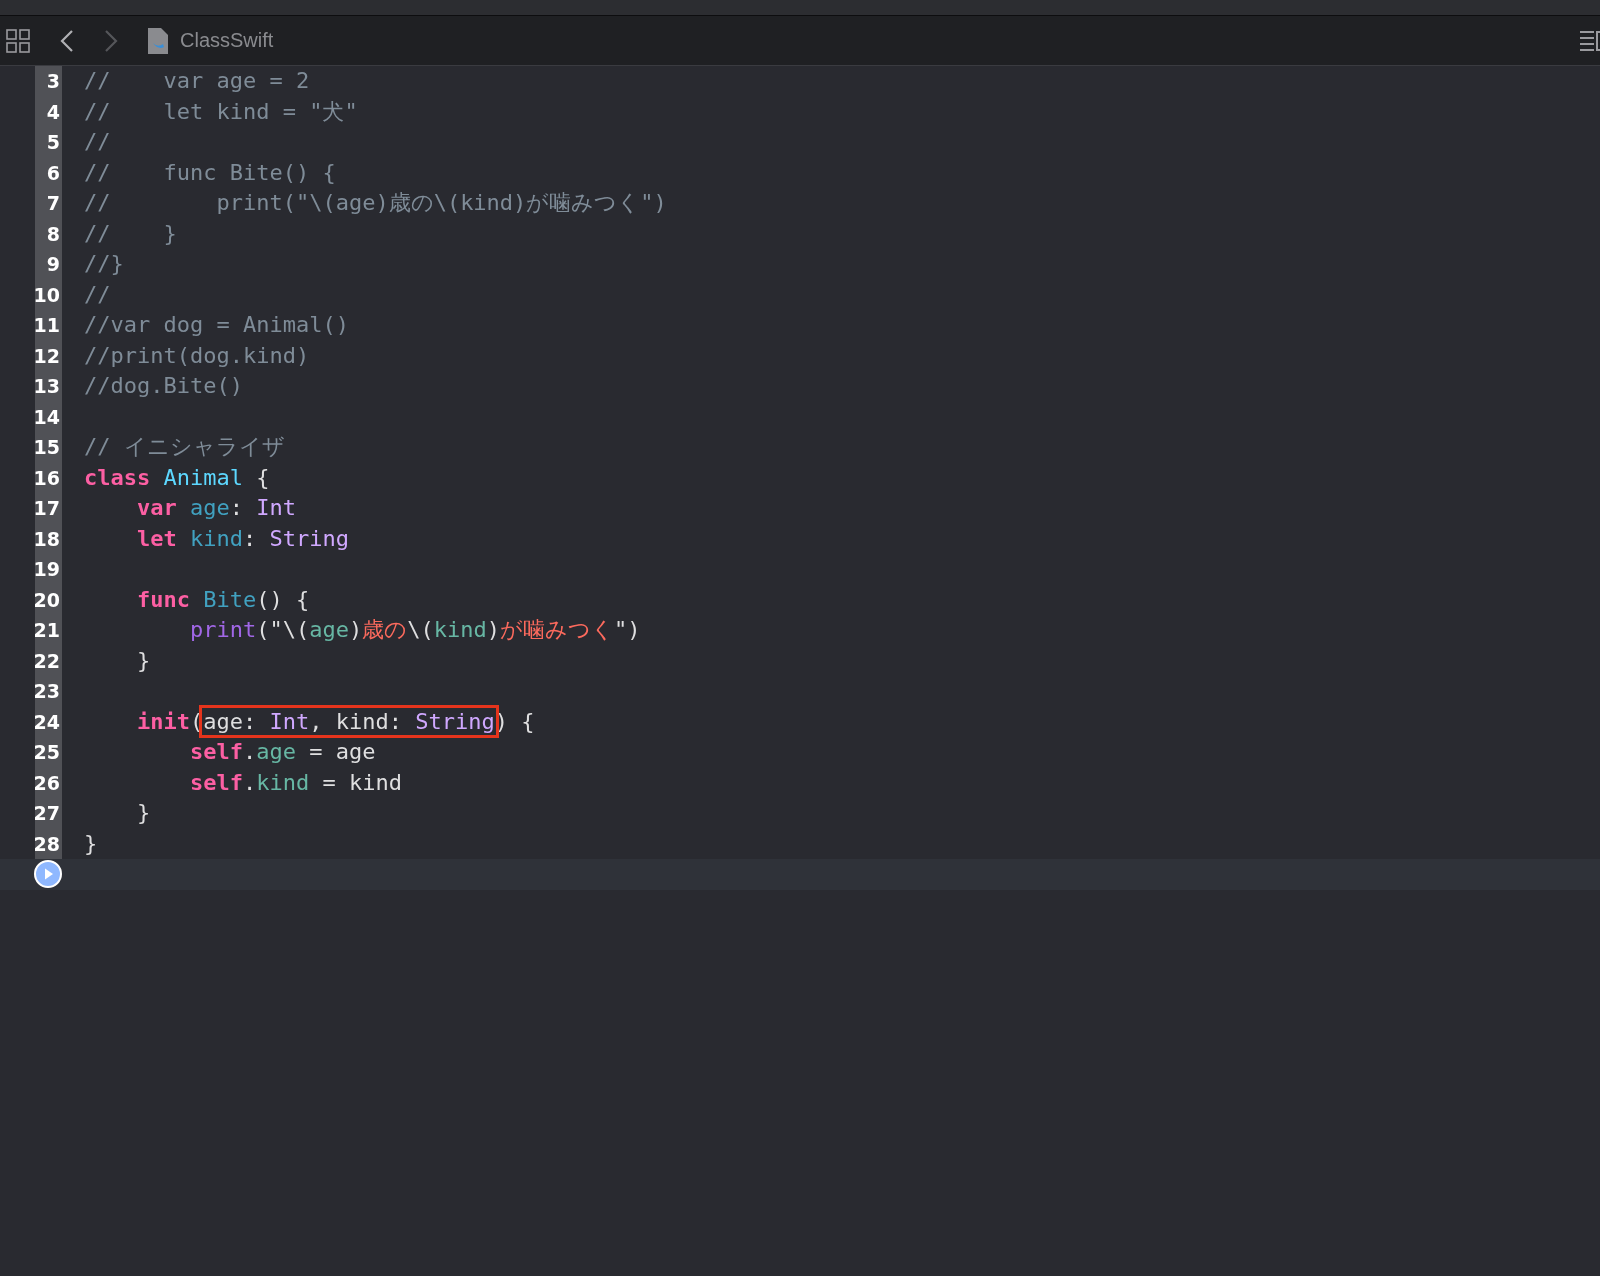 The image size is (1600, 1276). I want to click on line-number: 12, so click(47, 355).